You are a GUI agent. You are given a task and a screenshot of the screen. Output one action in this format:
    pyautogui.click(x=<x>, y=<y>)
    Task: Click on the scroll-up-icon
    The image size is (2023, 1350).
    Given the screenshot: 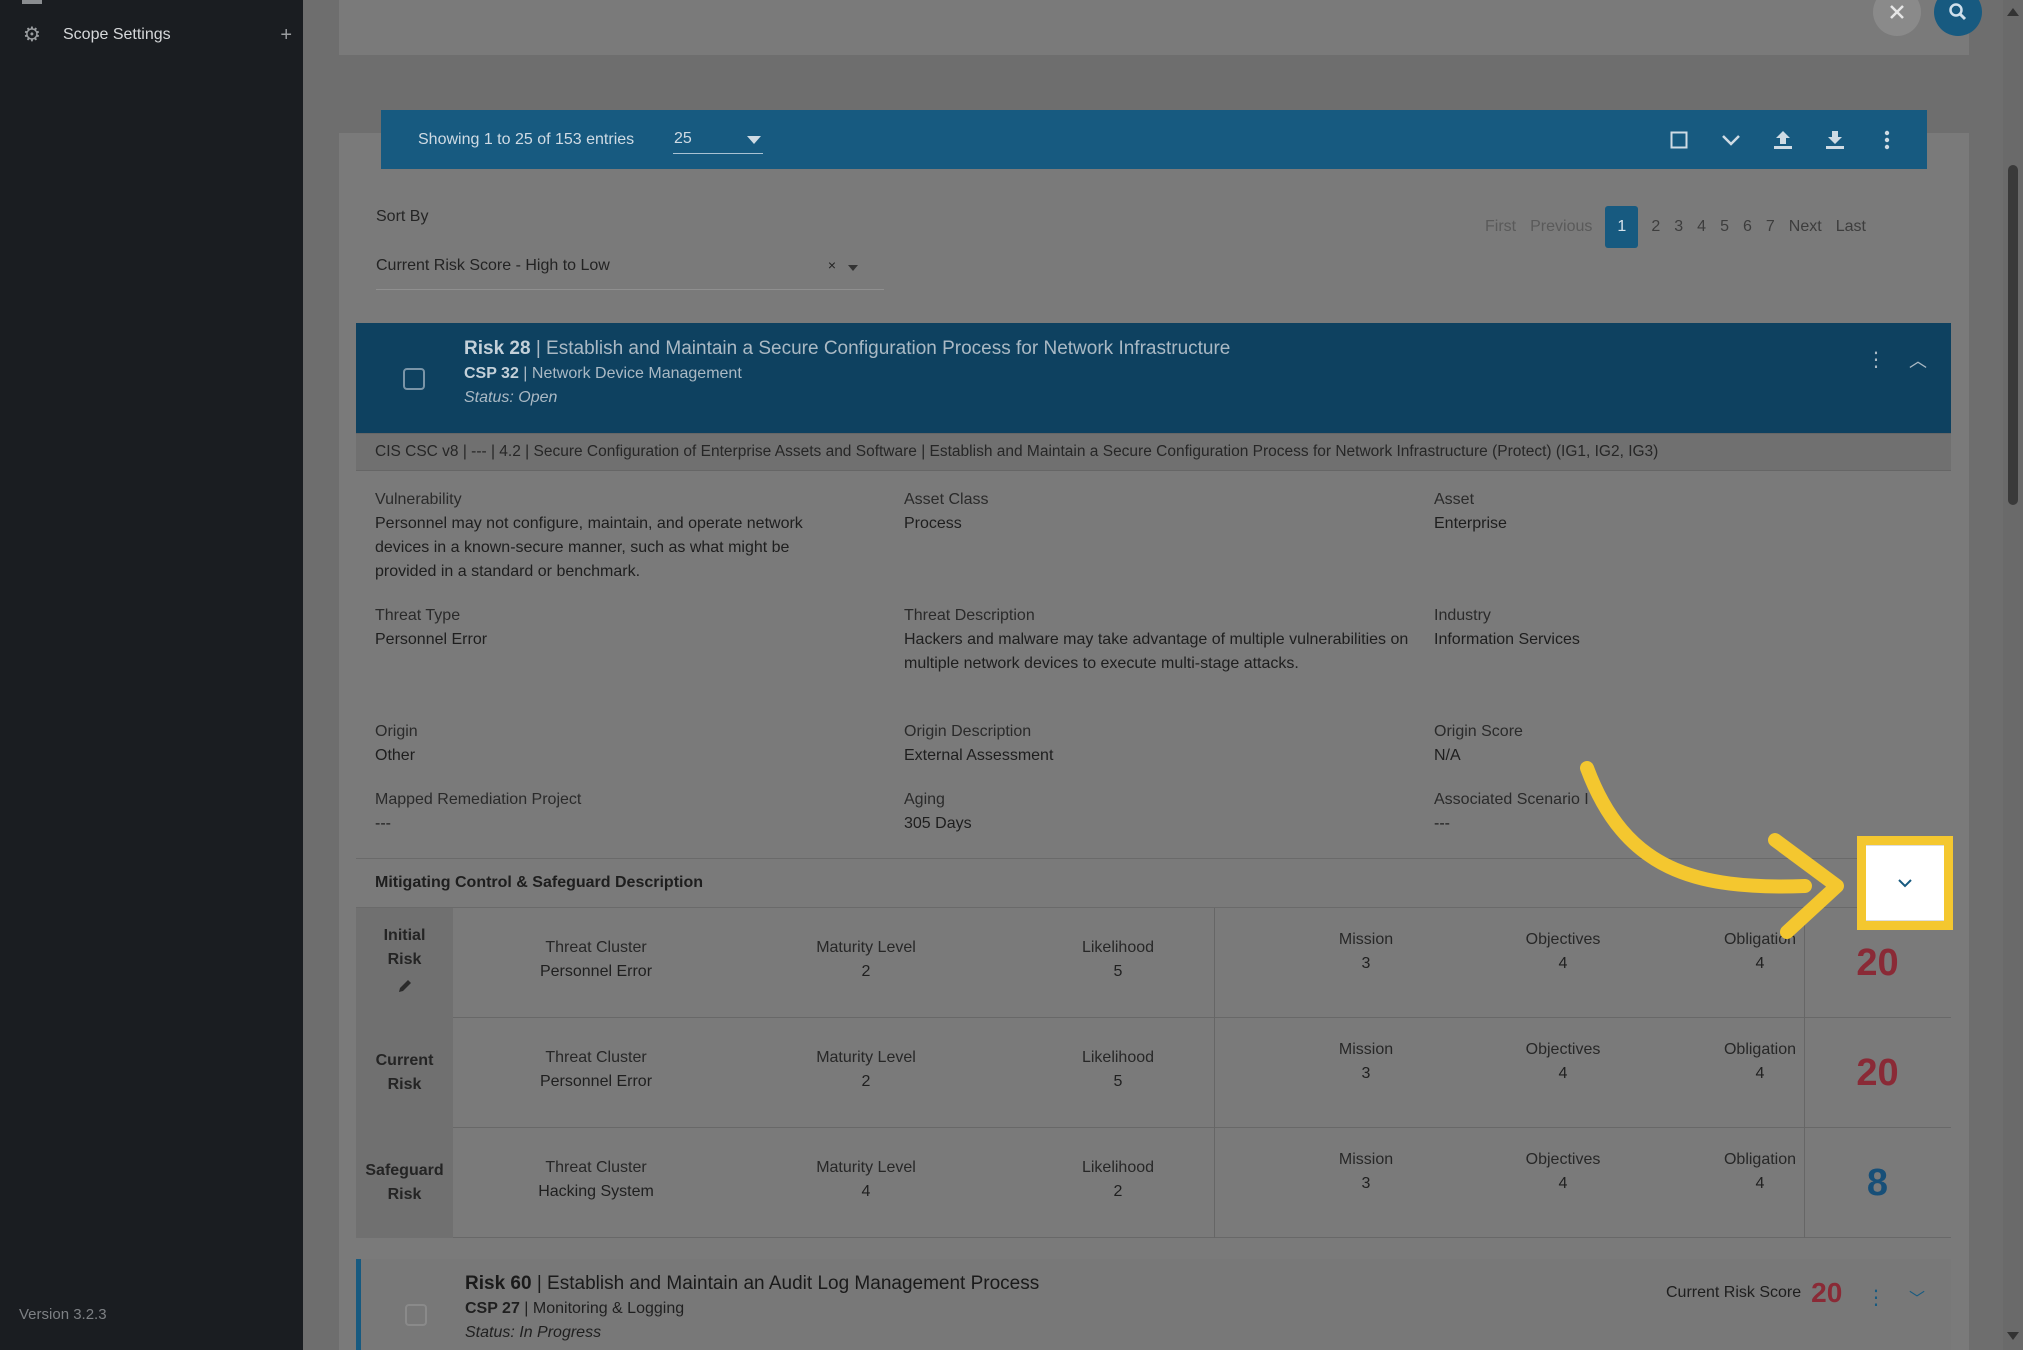 What is the action you would take?
    pyautogui.click(x=2013, y=12)
    